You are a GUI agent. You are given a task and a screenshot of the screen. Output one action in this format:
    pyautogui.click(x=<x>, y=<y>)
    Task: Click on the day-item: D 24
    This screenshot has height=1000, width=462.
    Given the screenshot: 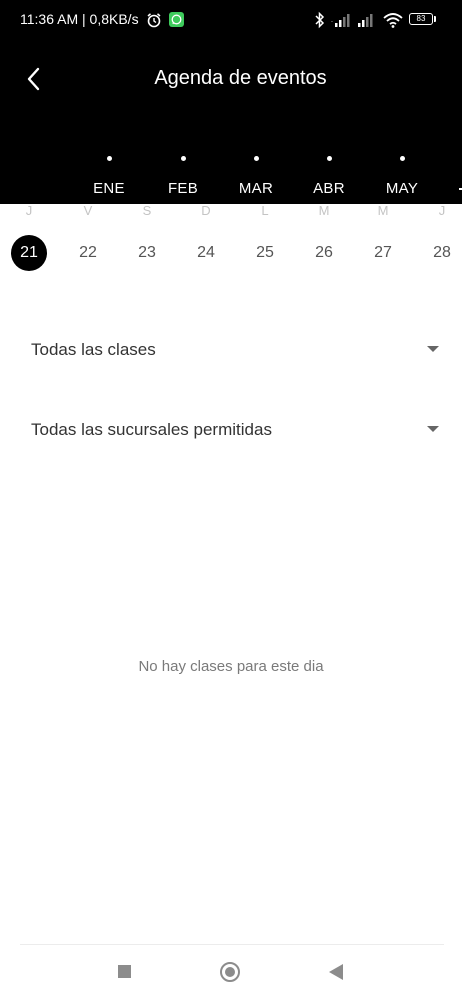 What is the action you would take?
    pyautogui.click(x=206, y=237)
    